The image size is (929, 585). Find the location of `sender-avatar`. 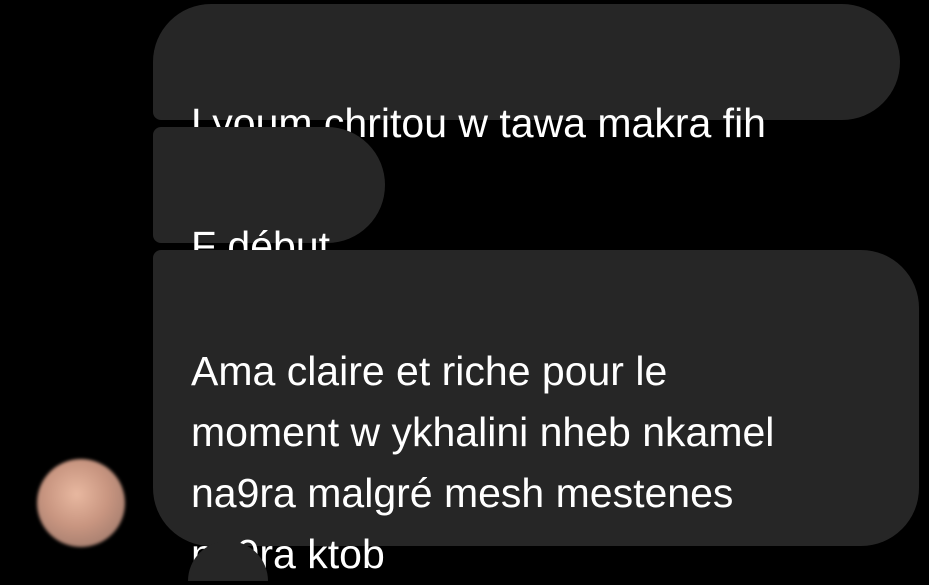

sender-avatar is located at coordinates (81, 503).